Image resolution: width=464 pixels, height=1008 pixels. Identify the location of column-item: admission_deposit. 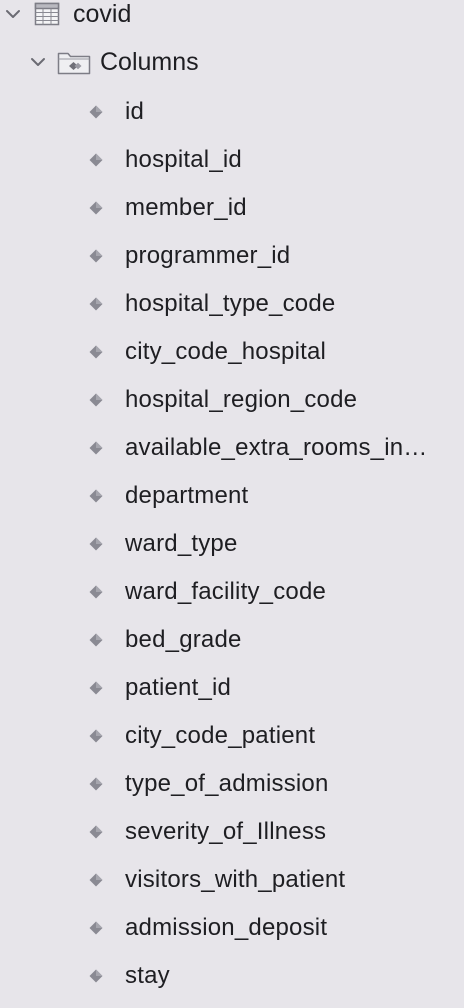
(232, 928).